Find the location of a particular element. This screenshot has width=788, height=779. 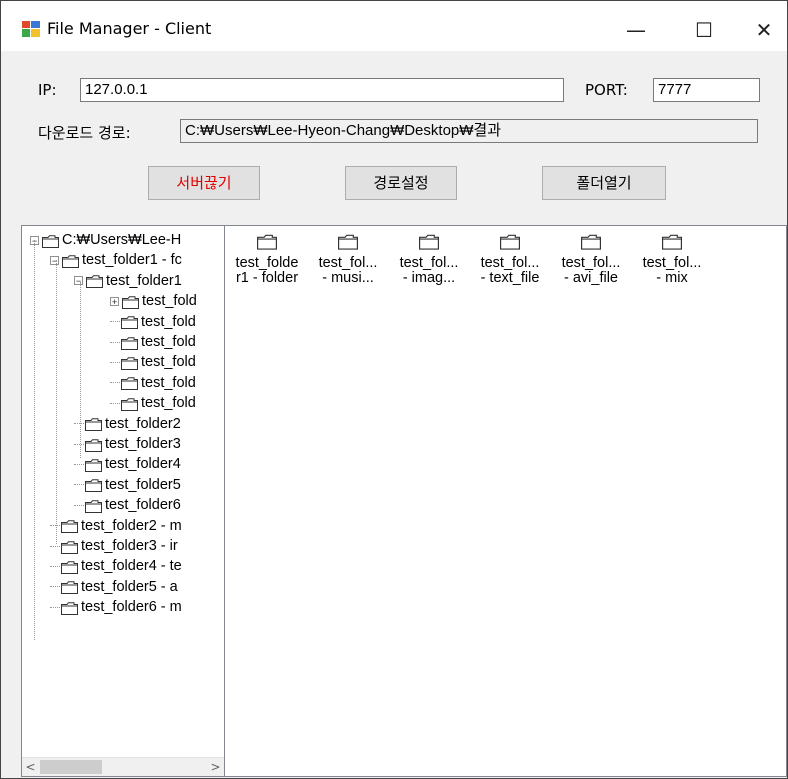

scroll-left-button: < is located at coordinates (30, 767).